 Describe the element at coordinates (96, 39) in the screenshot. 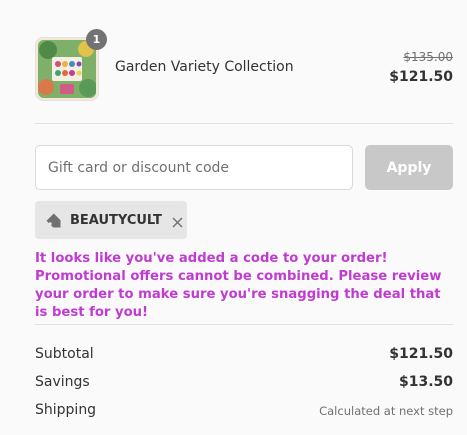

I see `quantity-badge: 1` at that location.